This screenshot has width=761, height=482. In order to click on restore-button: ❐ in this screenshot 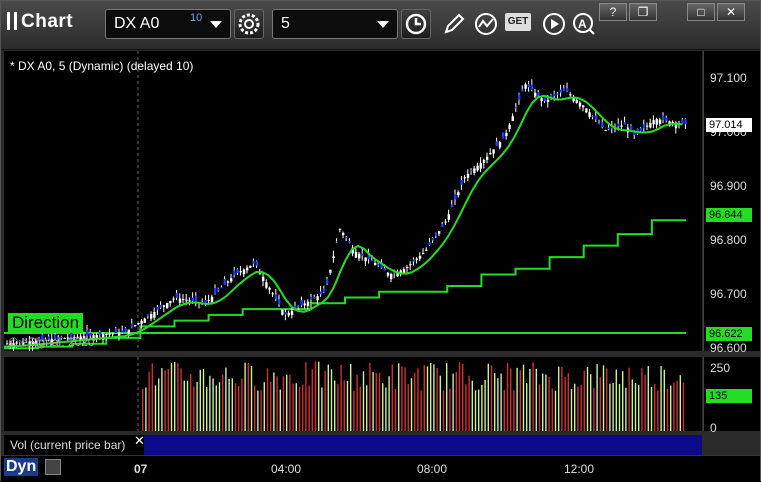, I will do `click(643, 12)`.